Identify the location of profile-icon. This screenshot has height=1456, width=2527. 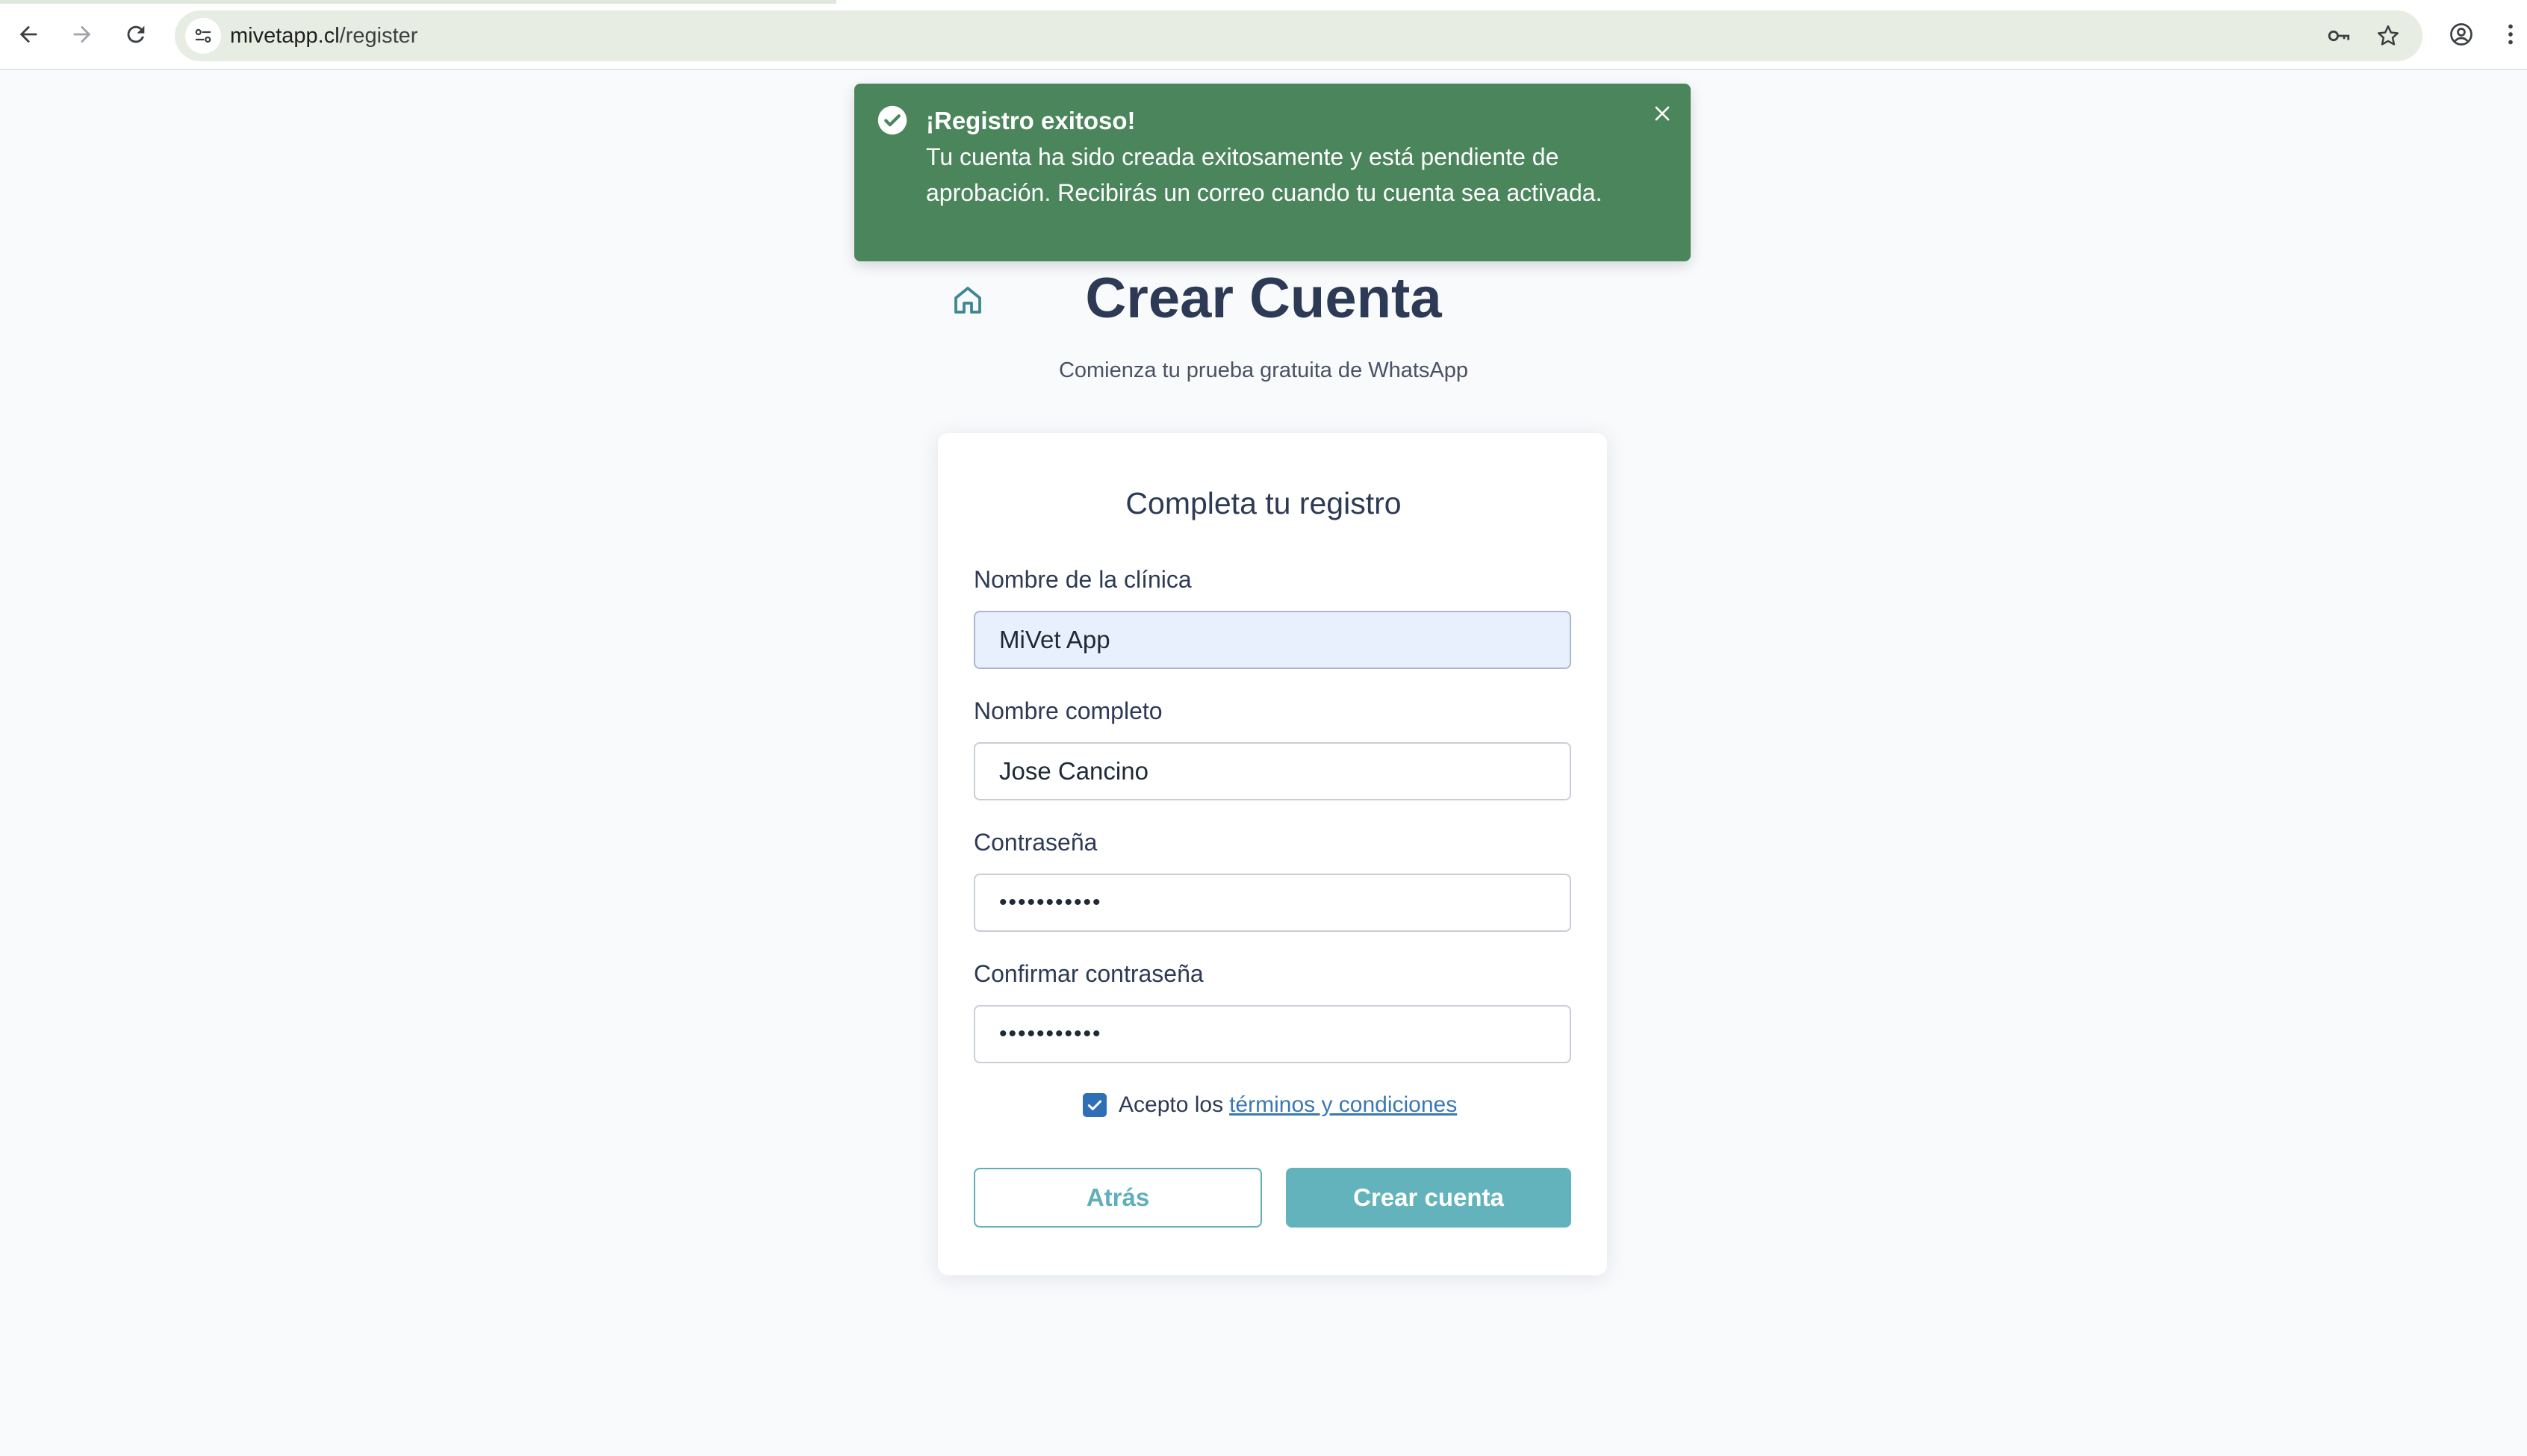
(2461, 34).